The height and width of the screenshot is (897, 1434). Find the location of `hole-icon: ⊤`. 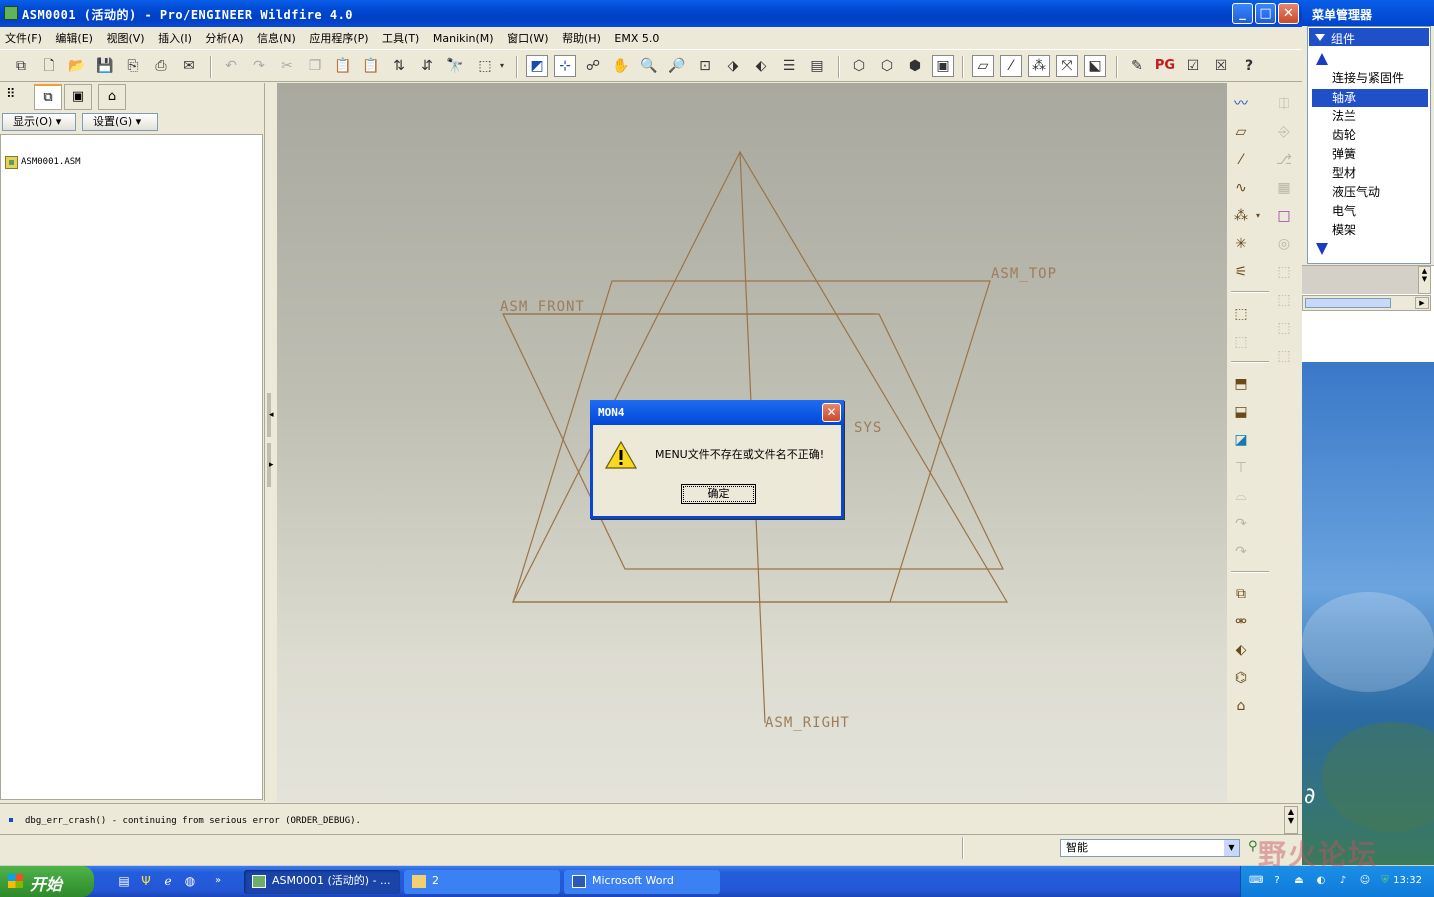

hole-icon: ⊤ is located at coordinates (1241, 468).